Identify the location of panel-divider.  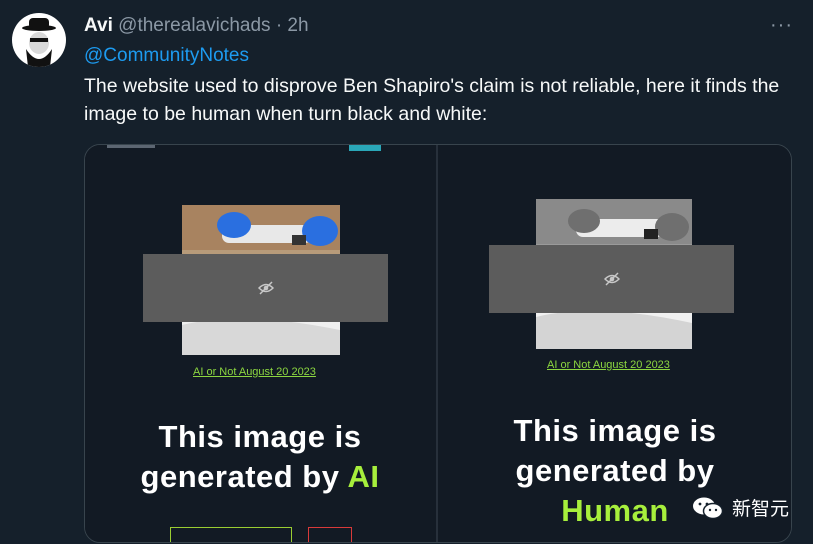
(437, 343).